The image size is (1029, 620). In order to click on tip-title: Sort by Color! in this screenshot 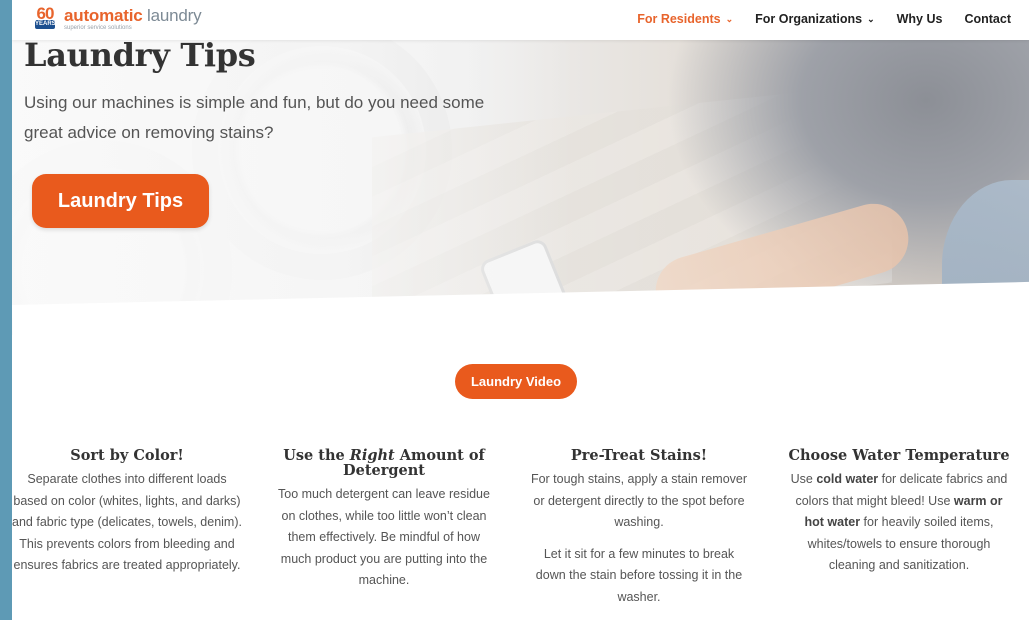, I will do `click(127, 455)`.